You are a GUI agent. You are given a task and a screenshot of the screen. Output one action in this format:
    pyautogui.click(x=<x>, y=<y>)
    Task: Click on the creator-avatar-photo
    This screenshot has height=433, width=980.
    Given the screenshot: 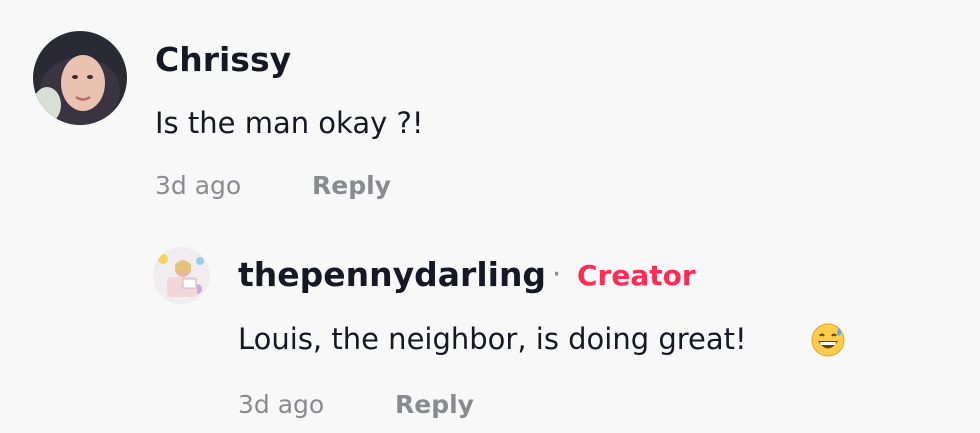 What is the action you would take?
    pyautogui.click(x=181, y=275)
    